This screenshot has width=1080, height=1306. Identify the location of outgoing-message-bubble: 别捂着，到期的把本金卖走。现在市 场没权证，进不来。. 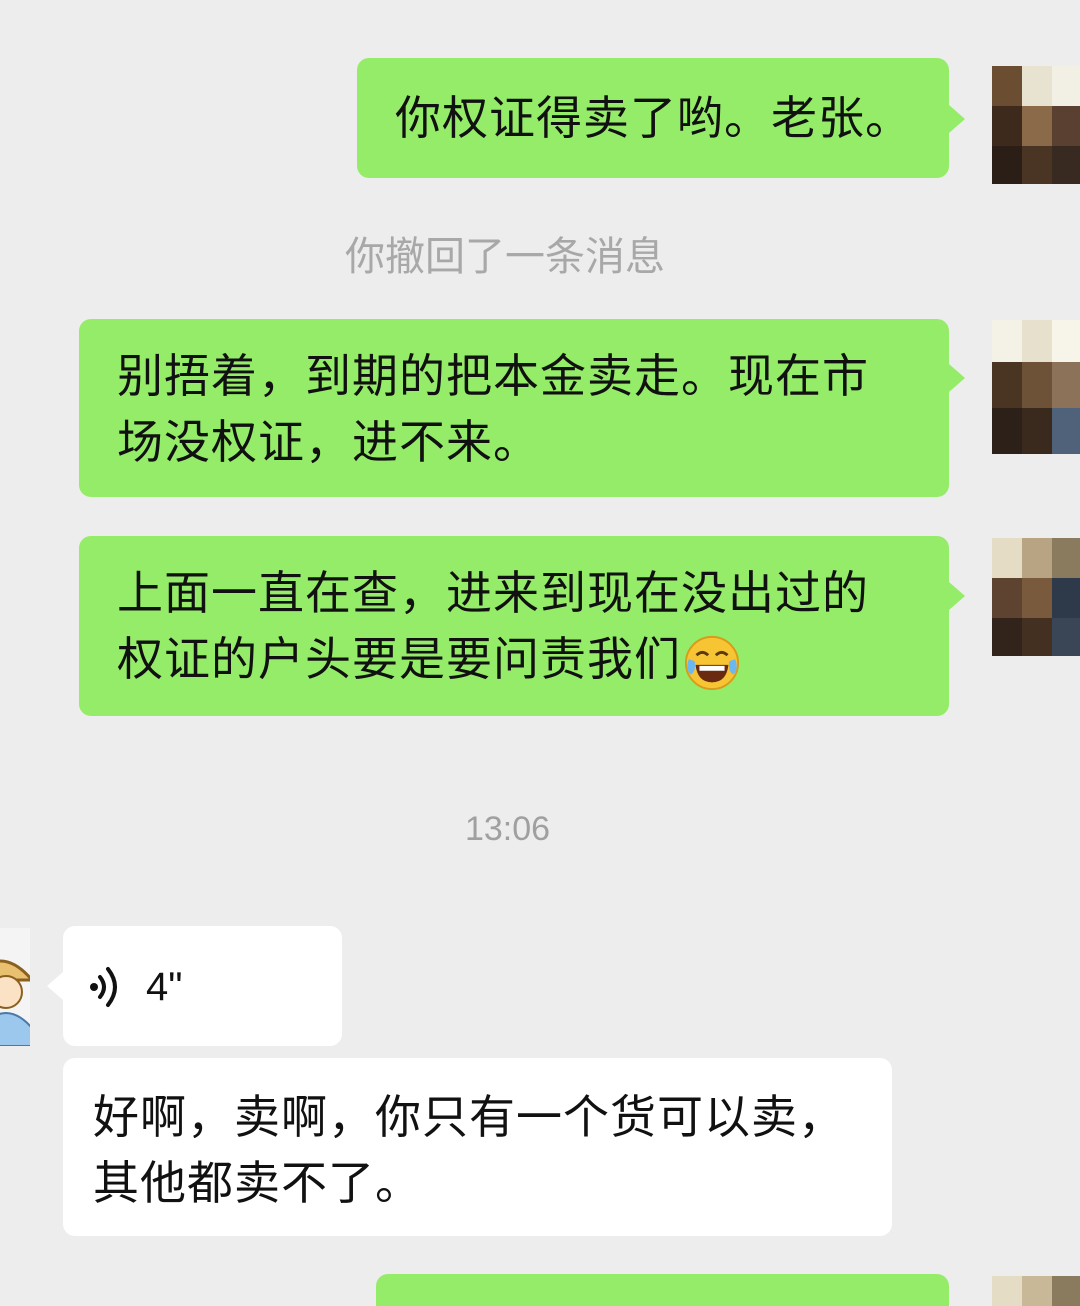
(514, 408).